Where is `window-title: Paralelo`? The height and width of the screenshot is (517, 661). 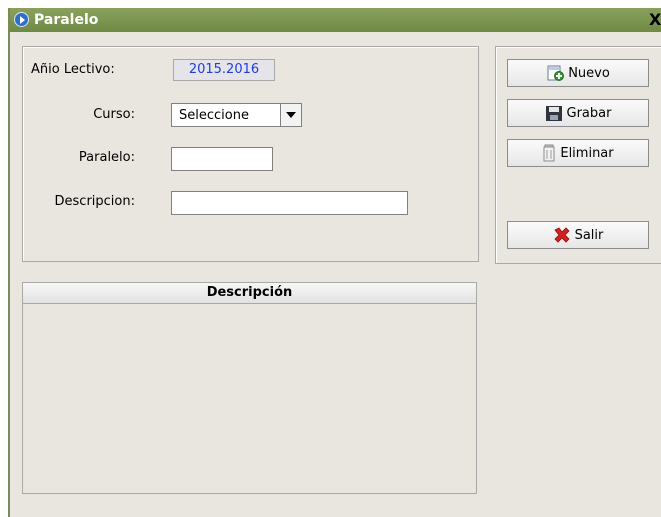
window-title: Paralelo is located at coordinates (66, 20).